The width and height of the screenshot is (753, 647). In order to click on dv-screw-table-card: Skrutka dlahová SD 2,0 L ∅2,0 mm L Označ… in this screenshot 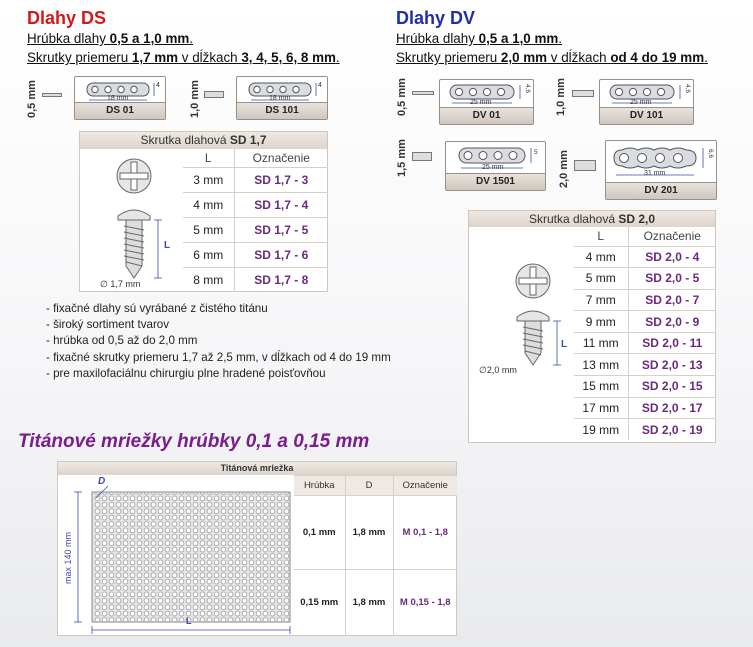, I will do `click(592, 326)`.